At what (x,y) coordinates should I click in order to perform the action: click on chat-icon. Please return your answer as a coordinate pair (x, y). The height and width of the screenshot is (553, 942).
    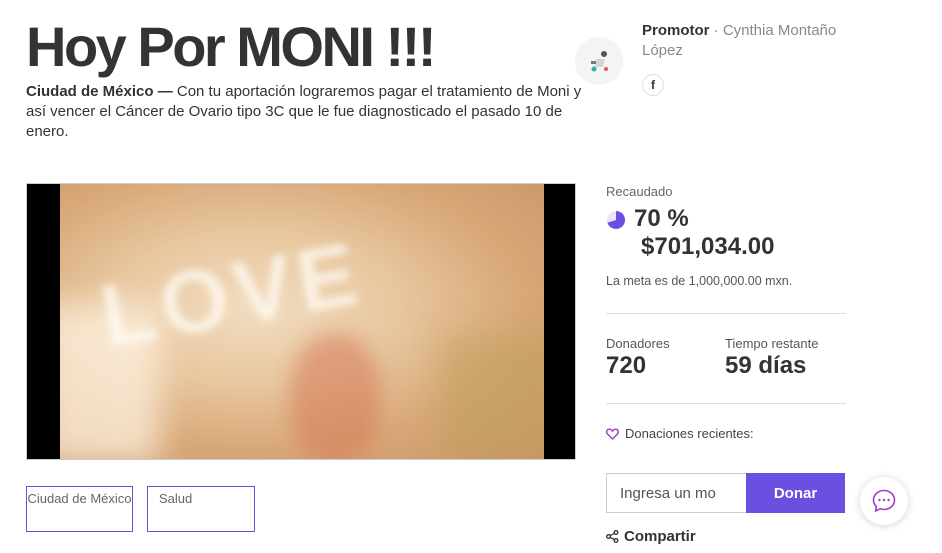
    Looking at the image, I should click on (884, 501).